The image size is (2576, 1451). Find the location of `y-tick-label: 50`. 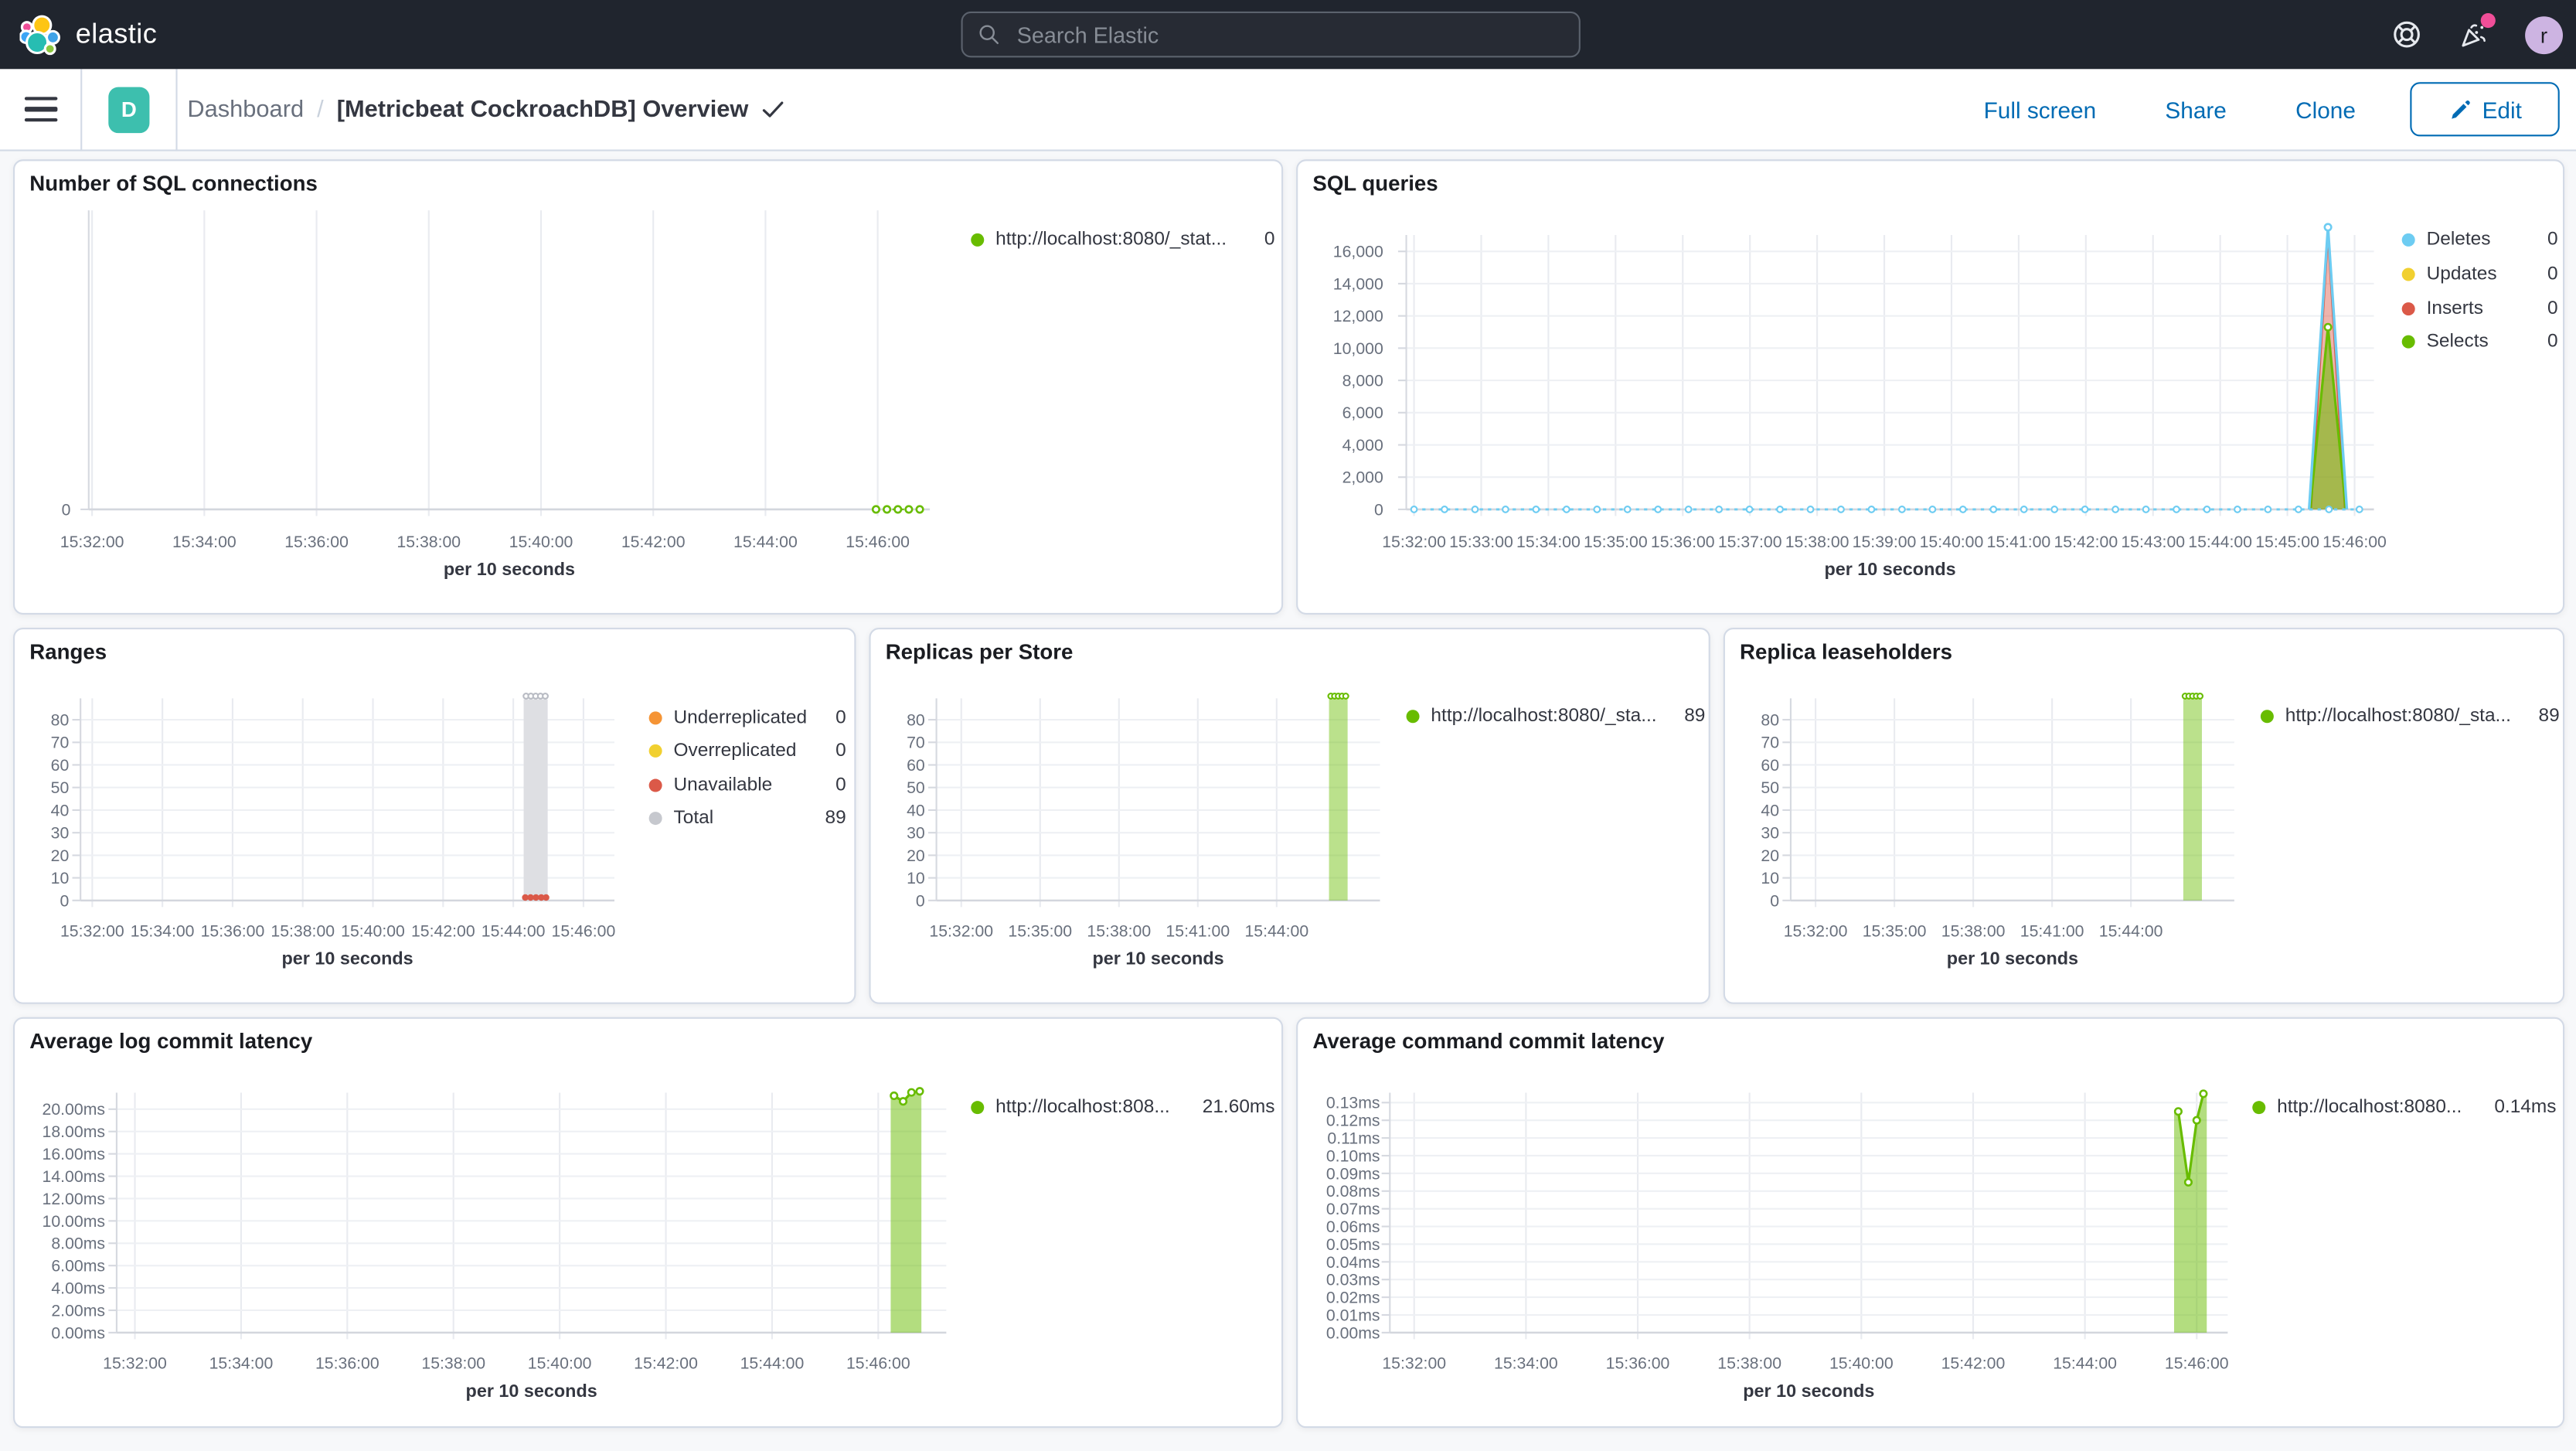

y-tick-label: 50 is located at coordinates (60, 787).